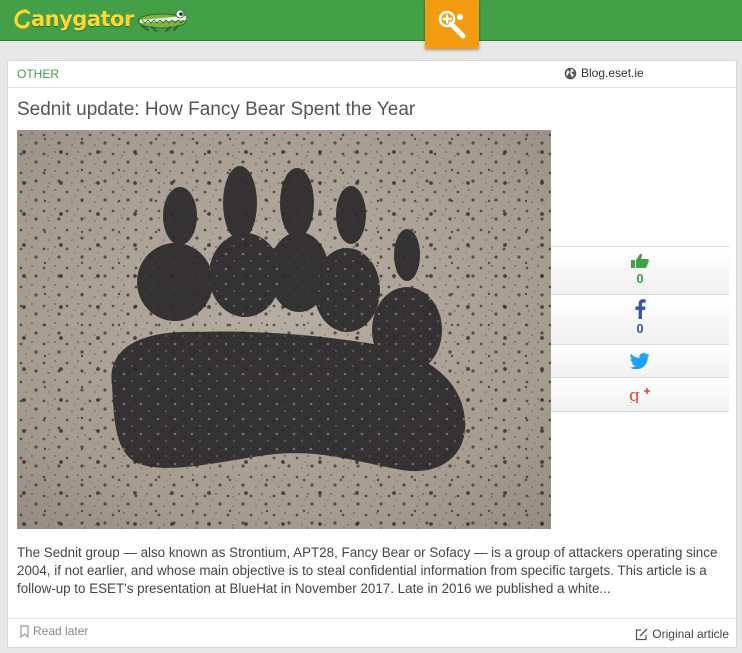 Image resolution: width=742 pixels, height=653 pixels. What do you see at coordinates (82, 19) in the screenshot?
I see `brand-name: anygator` at bounding box center [82, 19].